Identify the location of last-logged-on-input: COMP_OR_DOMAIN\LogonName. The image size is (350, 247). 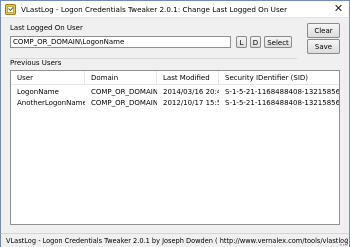
(120, 42).